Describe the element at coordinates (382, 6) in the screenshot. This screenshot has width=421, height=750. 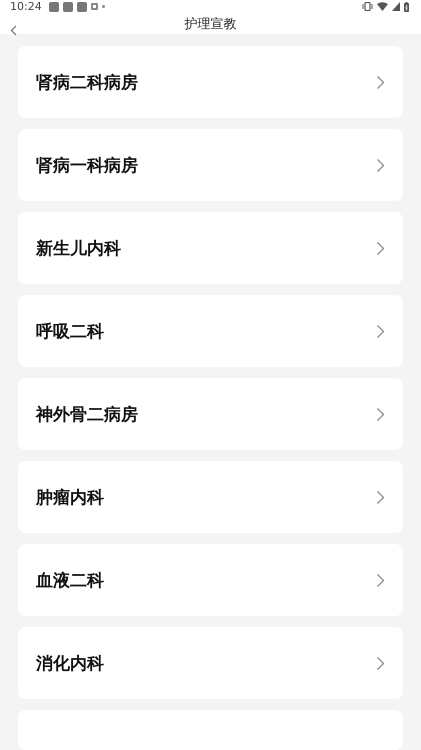
I see `wifi-icon` at that location.